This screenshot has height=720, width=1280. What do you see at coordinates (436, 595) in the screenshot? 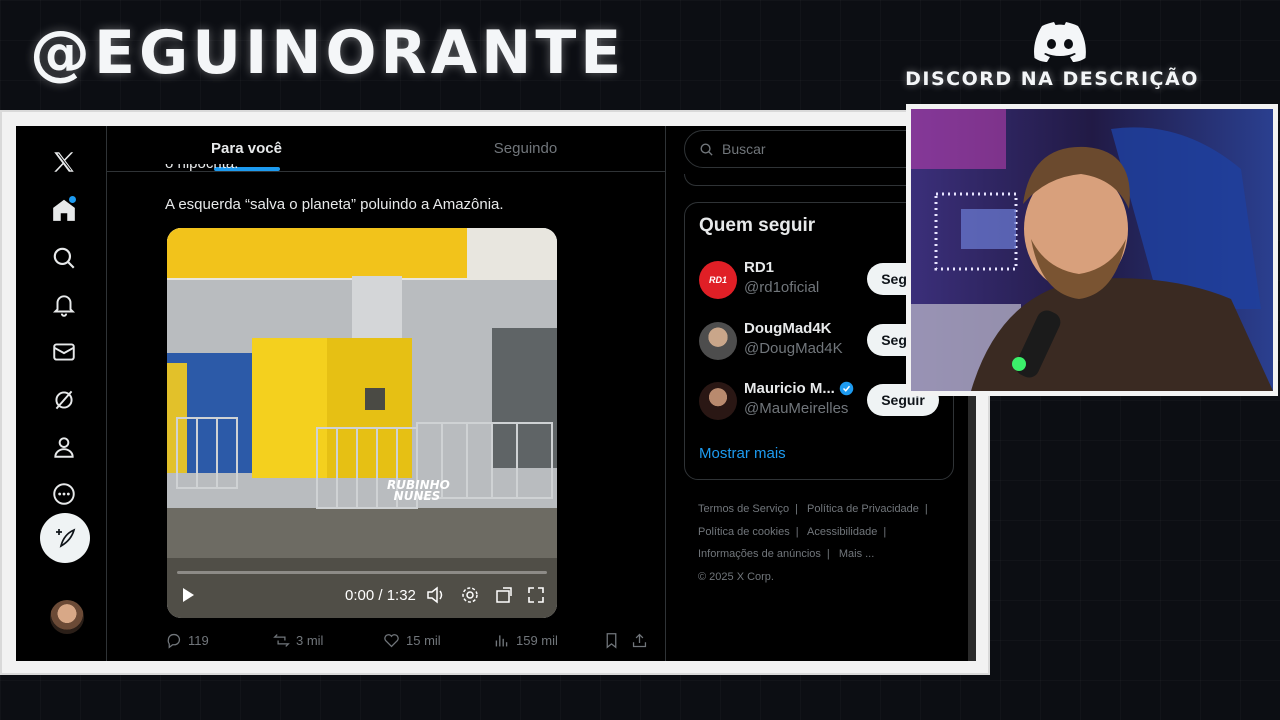
I see `volume-icon` at bounding box center [436, 595].